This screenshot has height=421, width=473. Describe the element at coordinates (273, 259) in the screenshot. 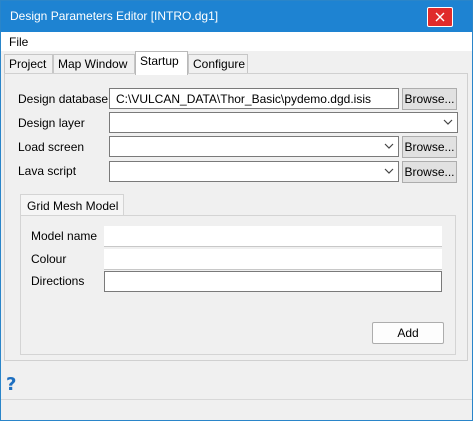

I see `colour-field` at that location.